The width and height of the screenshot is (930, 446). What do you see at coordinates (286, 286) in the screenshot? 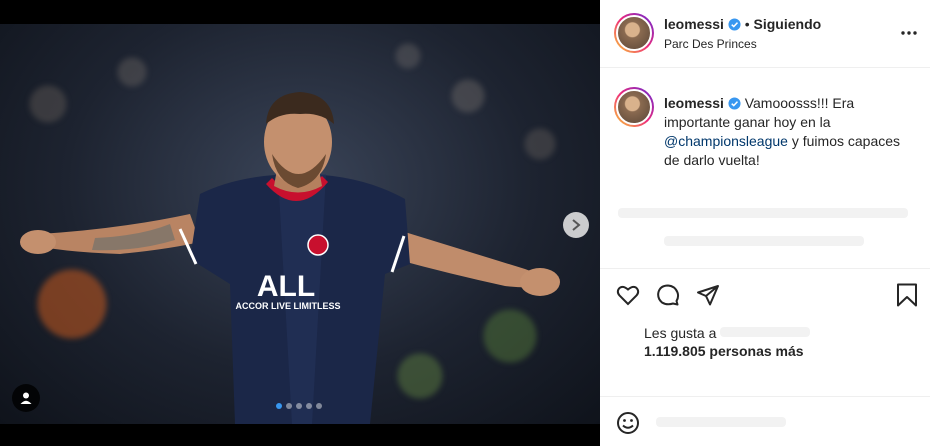
I see `jersey-sponsor: ALL` at bounding box center [286, 286].